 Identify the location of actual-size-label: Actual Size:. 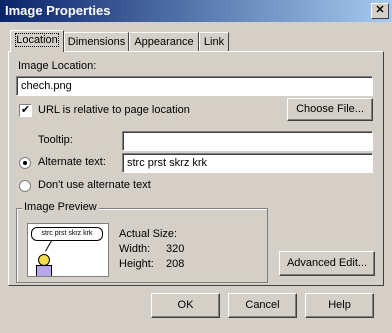
(148, 234).